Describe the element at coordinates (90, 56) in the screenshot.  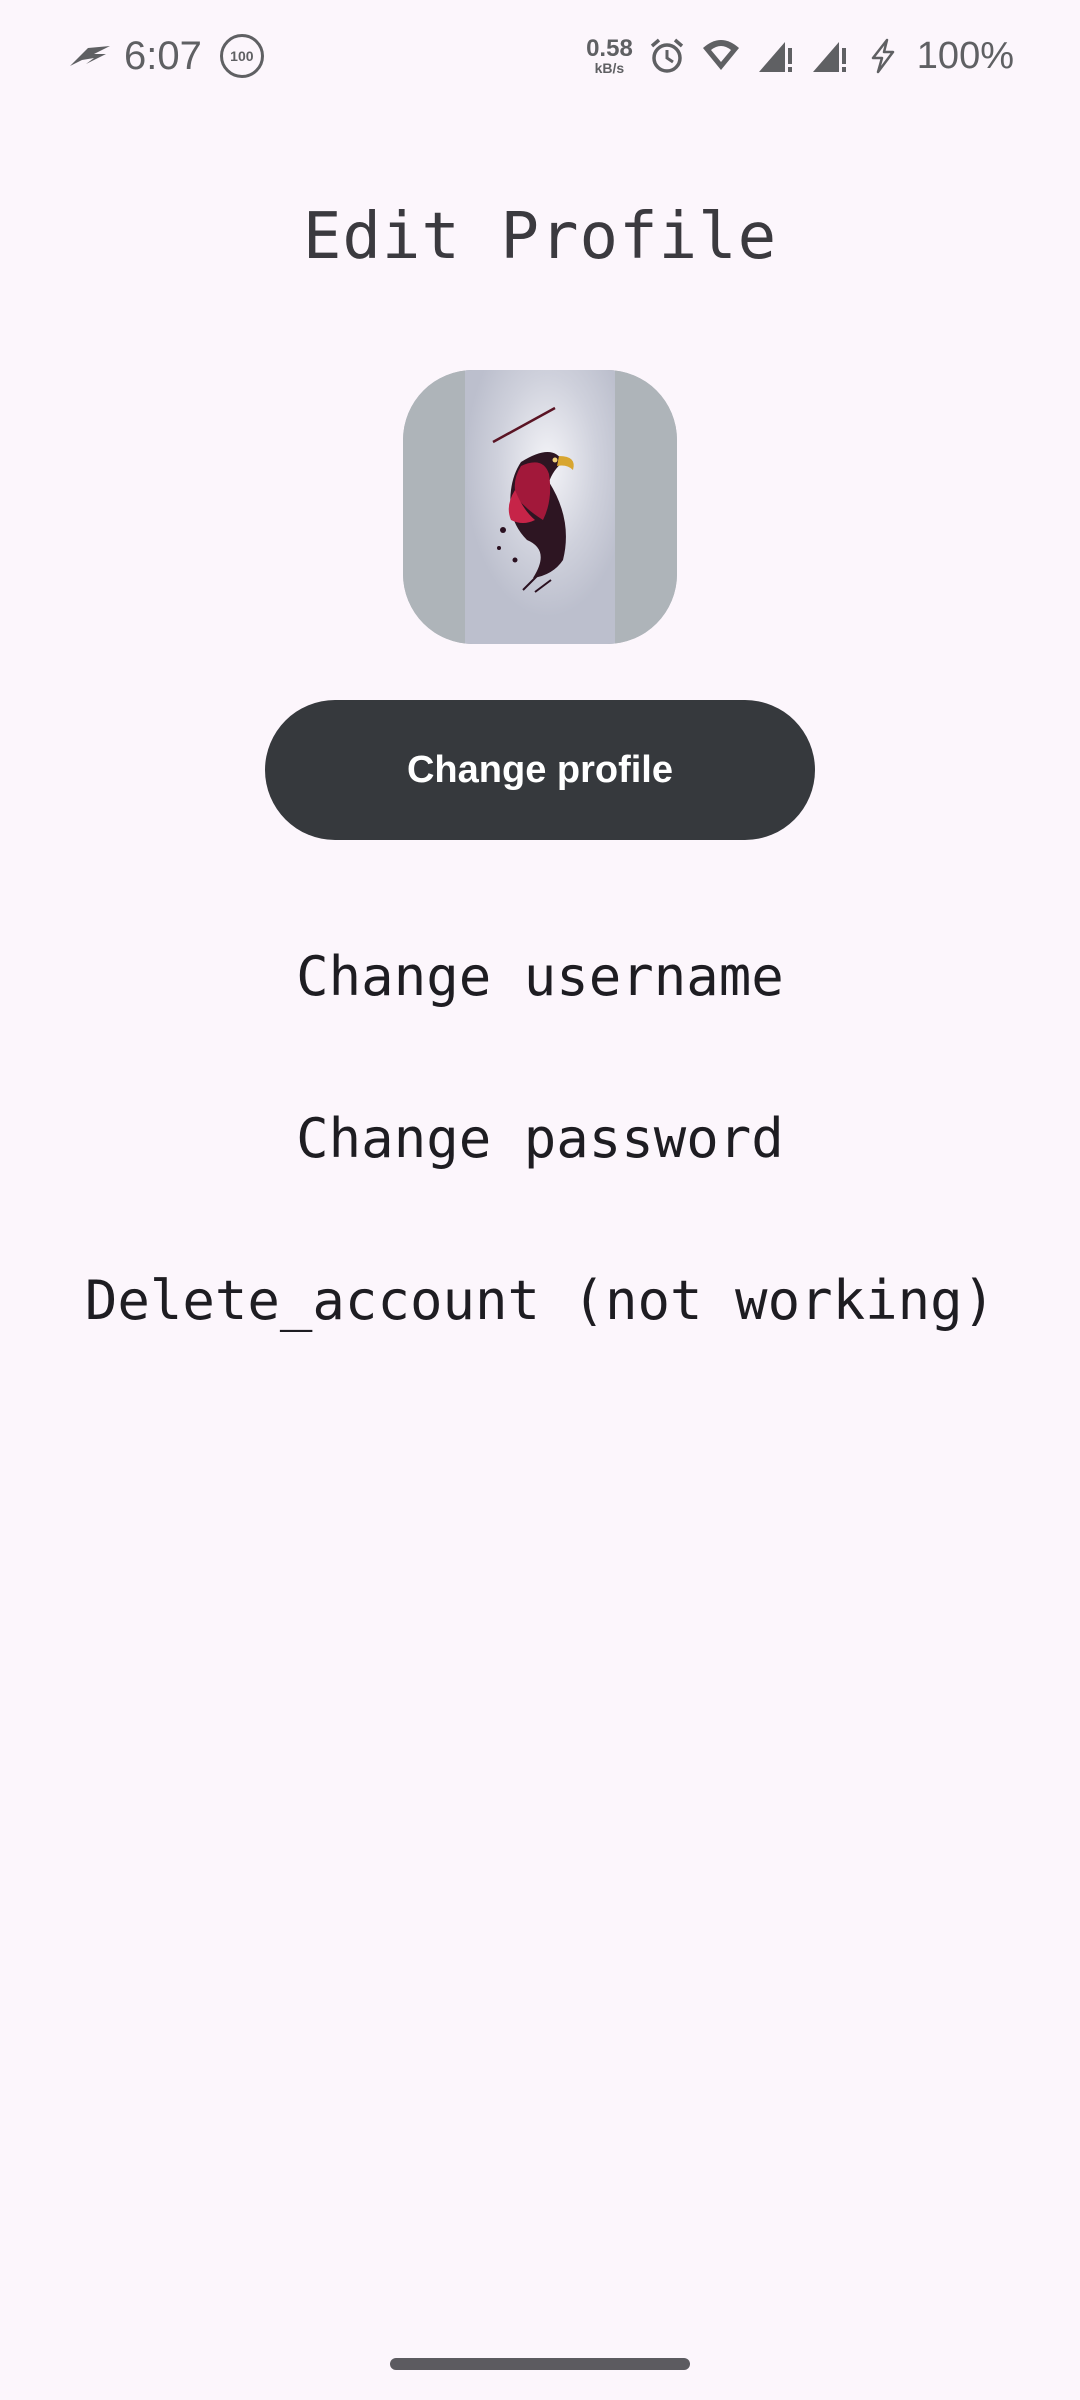
I see `rog-icon` at that location.